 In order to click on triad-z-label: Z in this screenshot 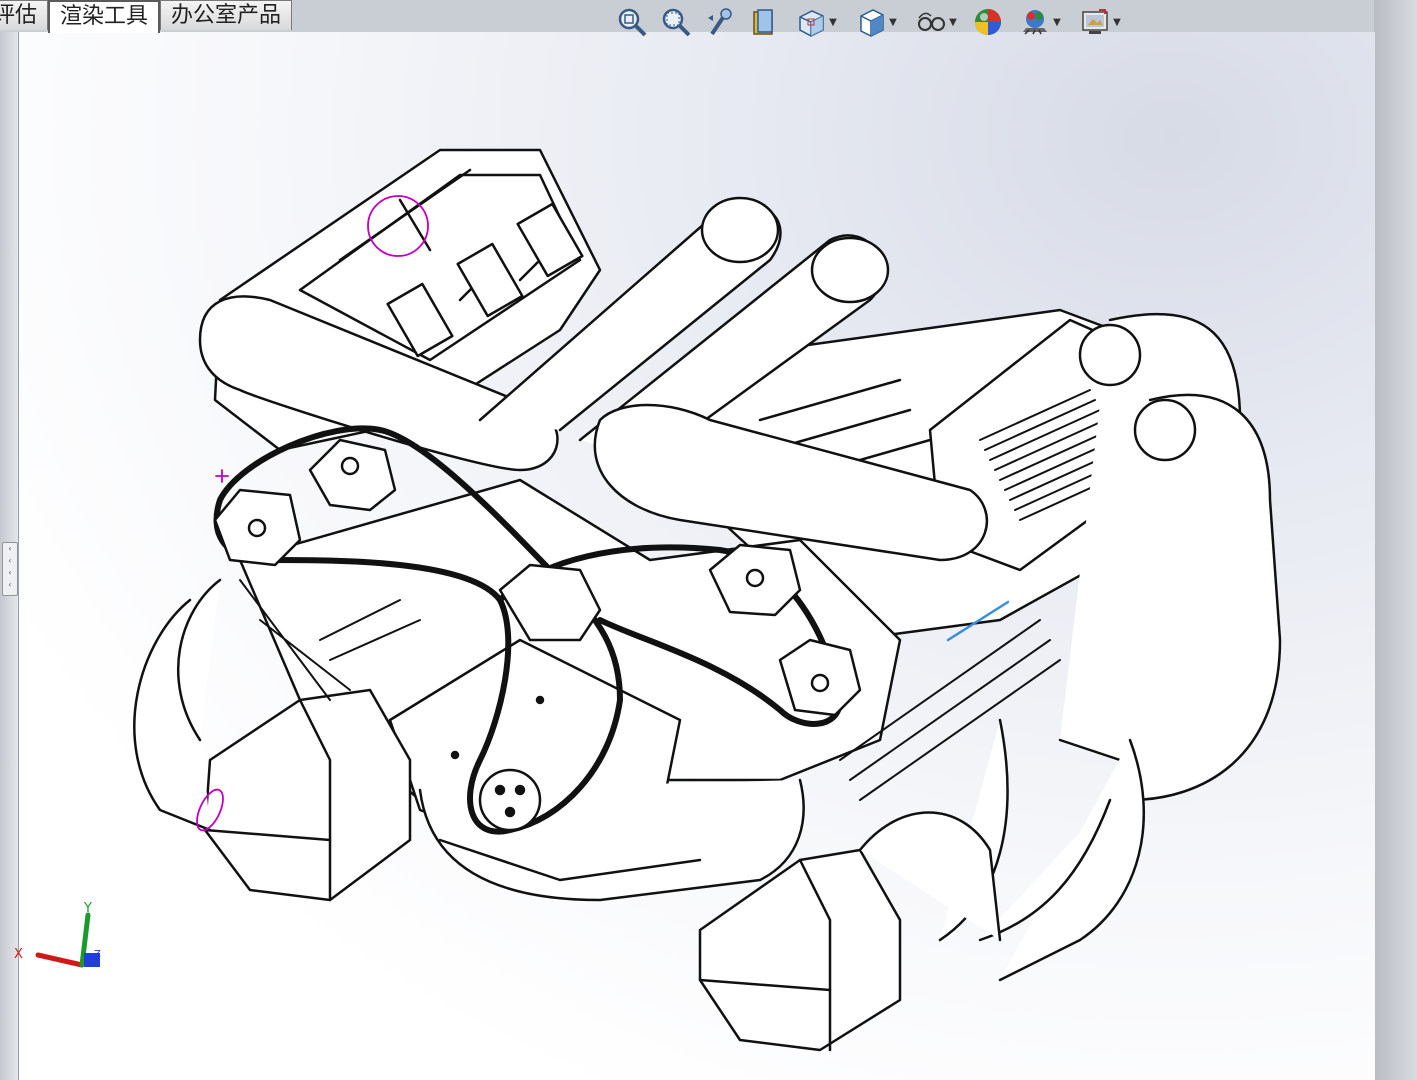, I will do `click(97, 954)`.